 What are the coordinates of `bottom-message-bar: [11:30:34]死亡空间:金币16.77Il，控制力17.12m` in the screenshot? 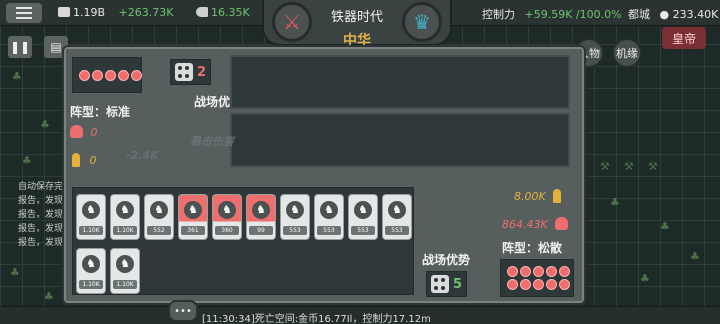 It's located at (360, 315).